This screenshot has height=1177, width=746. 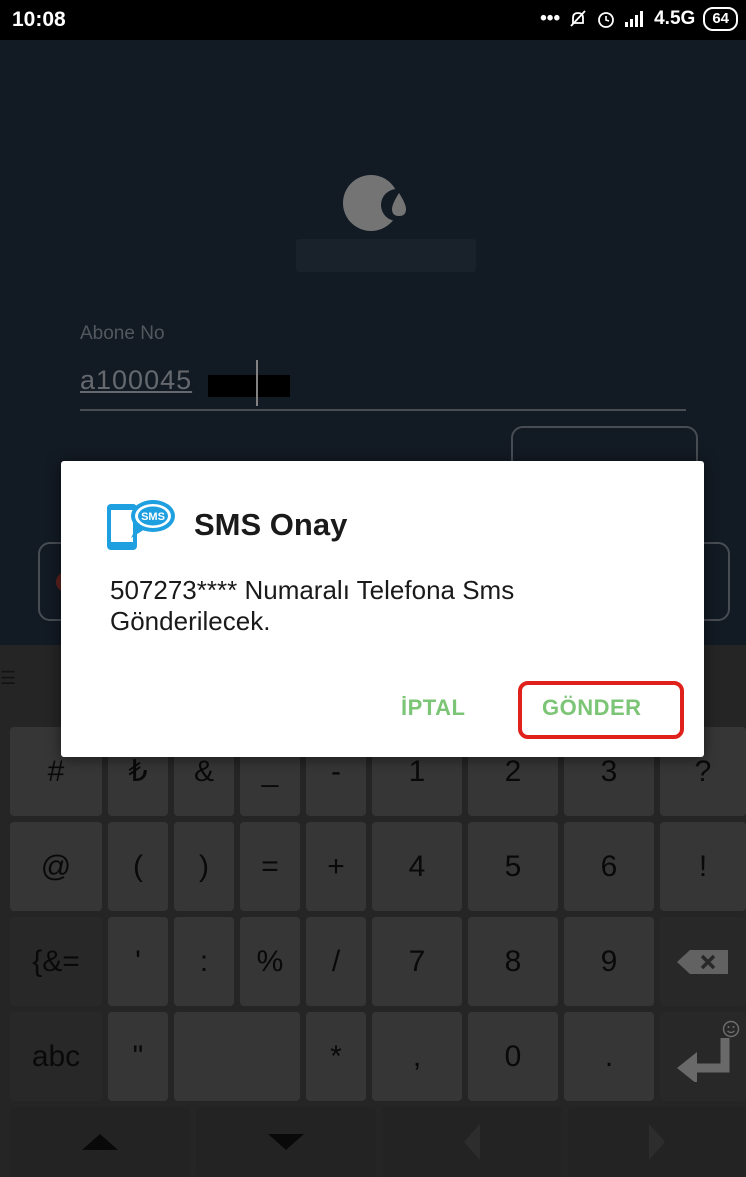 I want to click on send-button: GÖNDER, so click(x=592, y=708).